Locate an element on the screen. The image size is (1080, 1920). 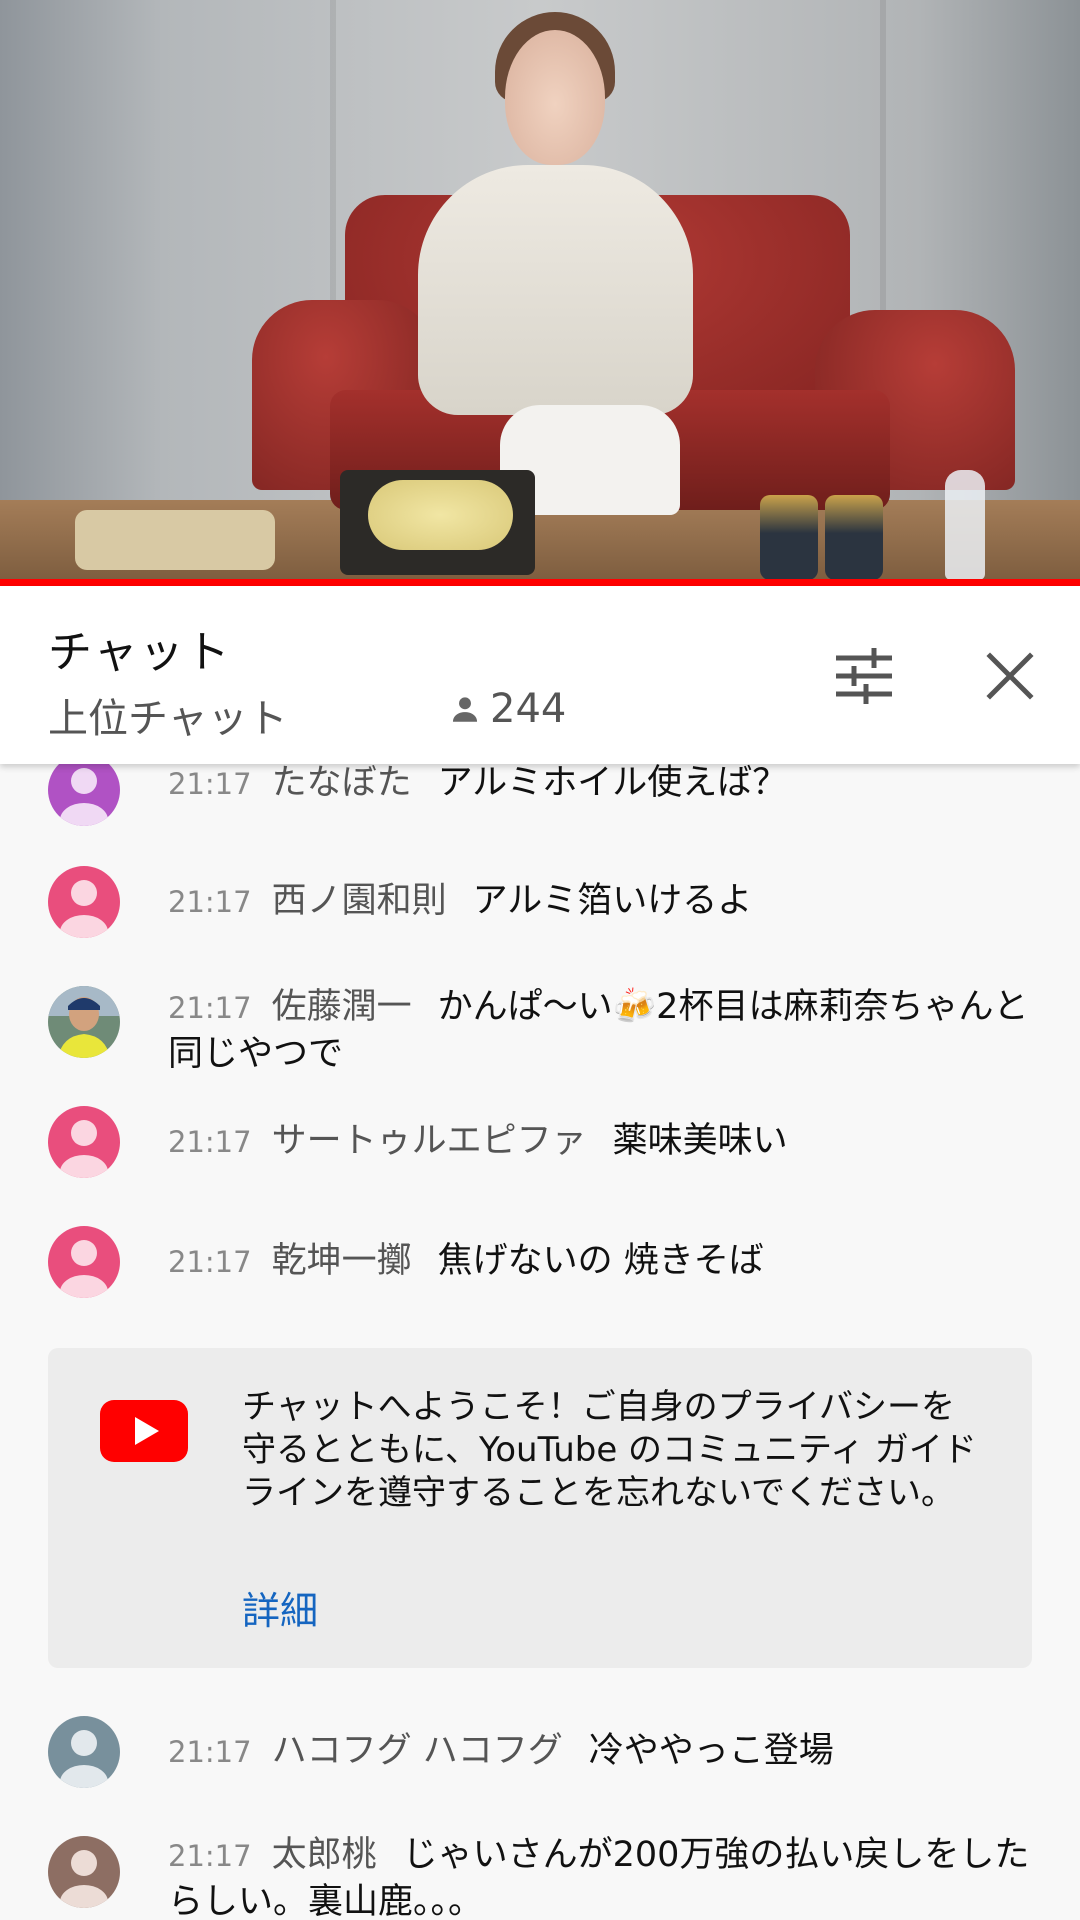
video-person-head is located at coordinates (555, 97).